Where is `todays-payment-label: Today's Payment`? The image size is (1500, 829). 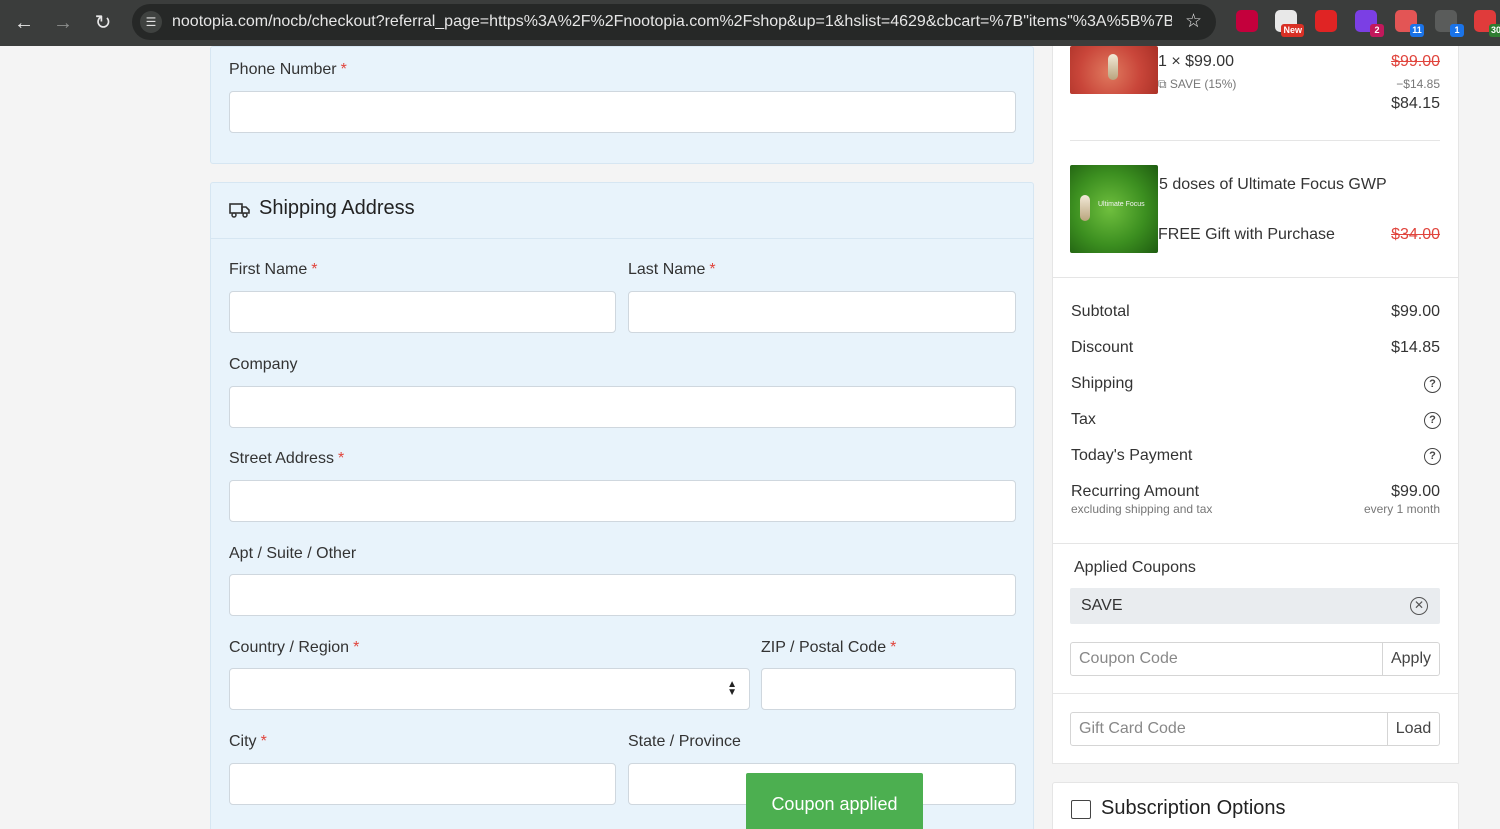 todays-payment-label: Today's Payment is located at coordinates (1132, 455).